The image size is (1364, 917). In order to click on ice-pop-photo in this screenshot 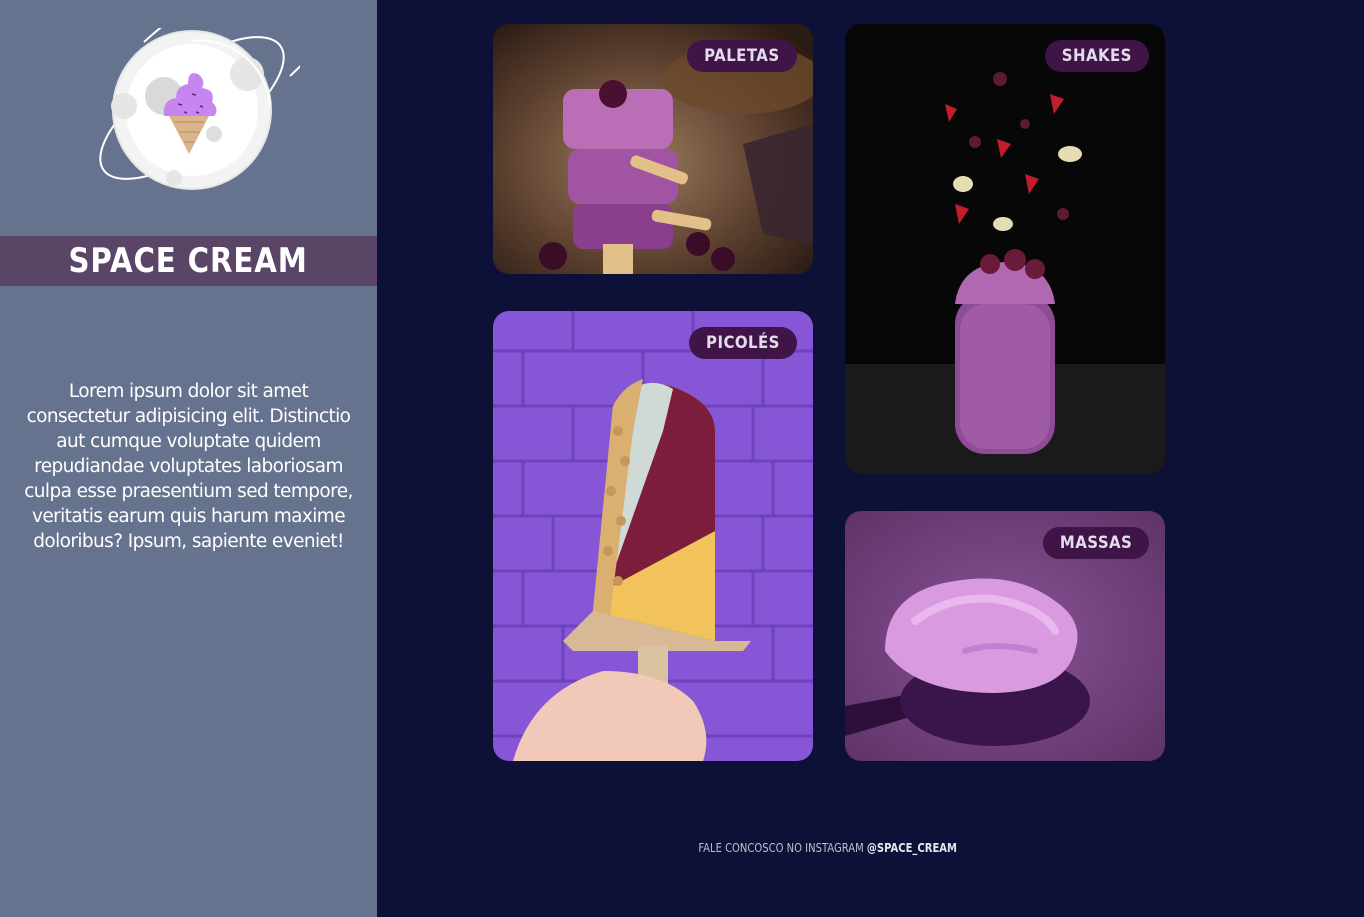, I will do `click(653, 536)`.